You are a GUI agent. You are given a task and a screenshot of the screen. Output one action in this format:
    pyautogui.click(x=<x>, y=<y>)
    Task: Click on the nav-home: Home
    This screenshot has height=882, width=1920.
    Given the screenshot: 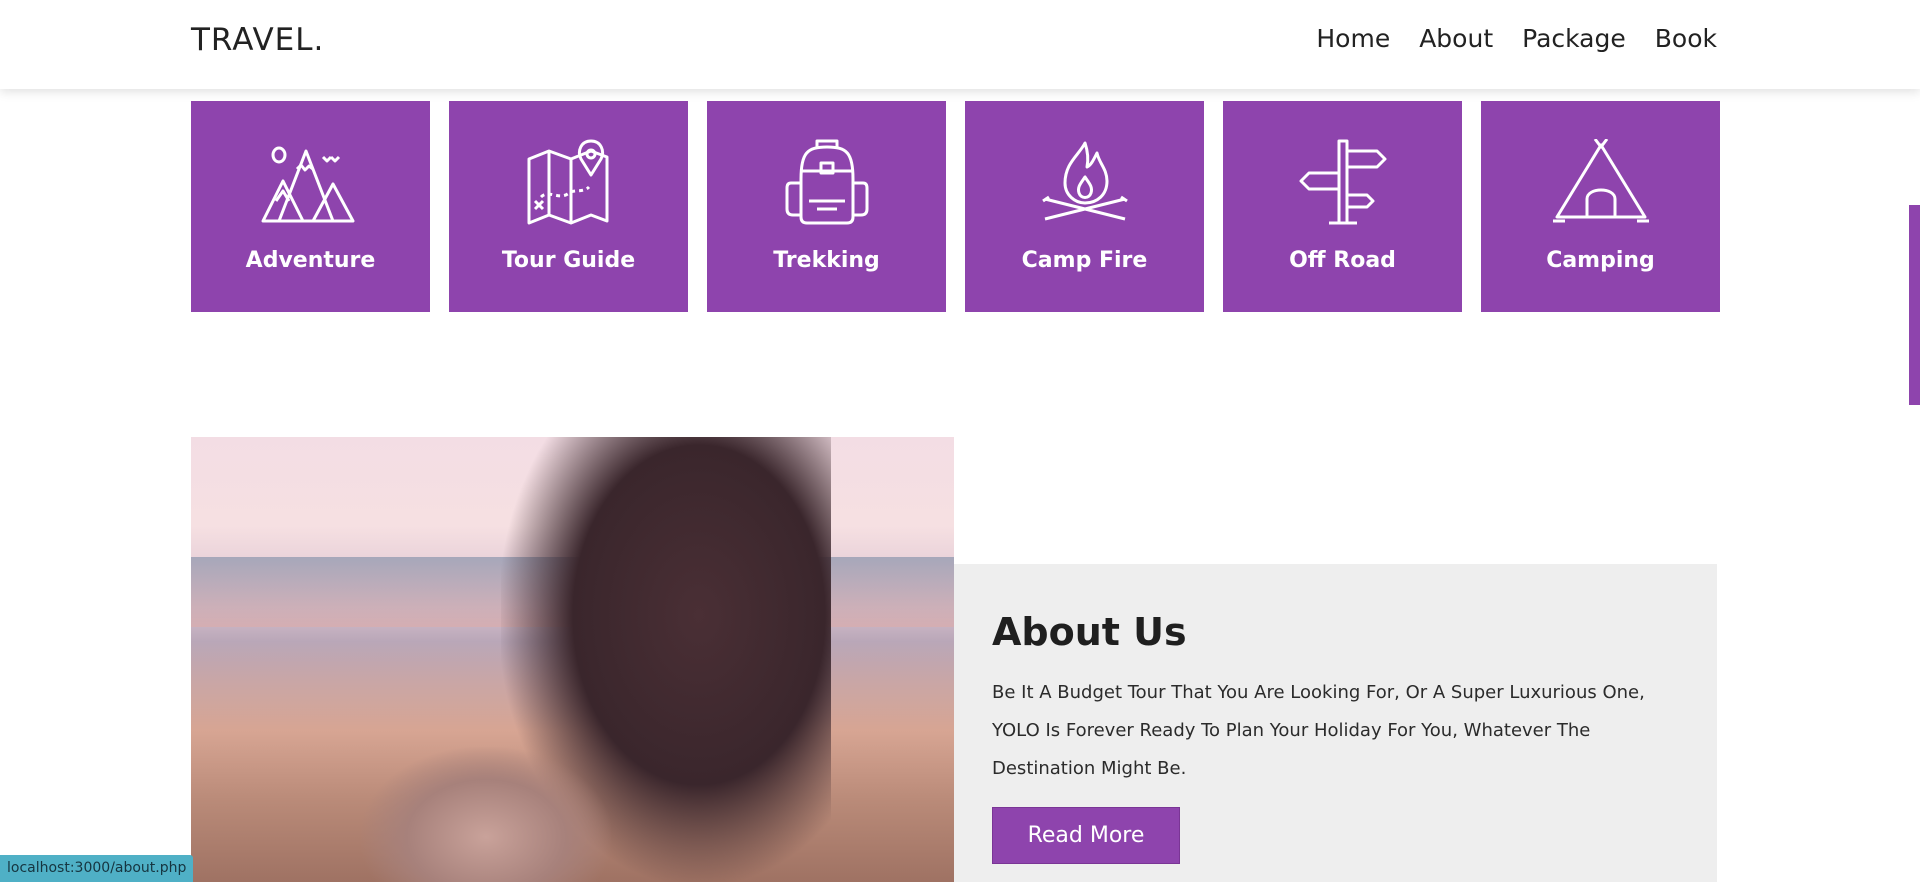 What is the action you would take?
    pyautogui.click(x=1353, y=38)
    